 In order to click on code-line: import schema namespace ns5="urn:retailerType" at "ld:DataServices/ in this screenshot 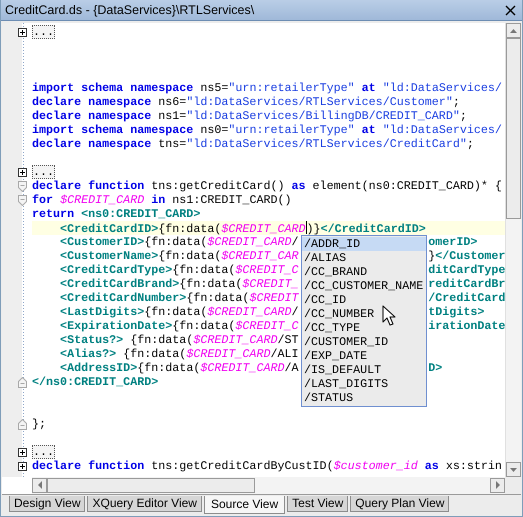, I will do `click(267, 88)`.